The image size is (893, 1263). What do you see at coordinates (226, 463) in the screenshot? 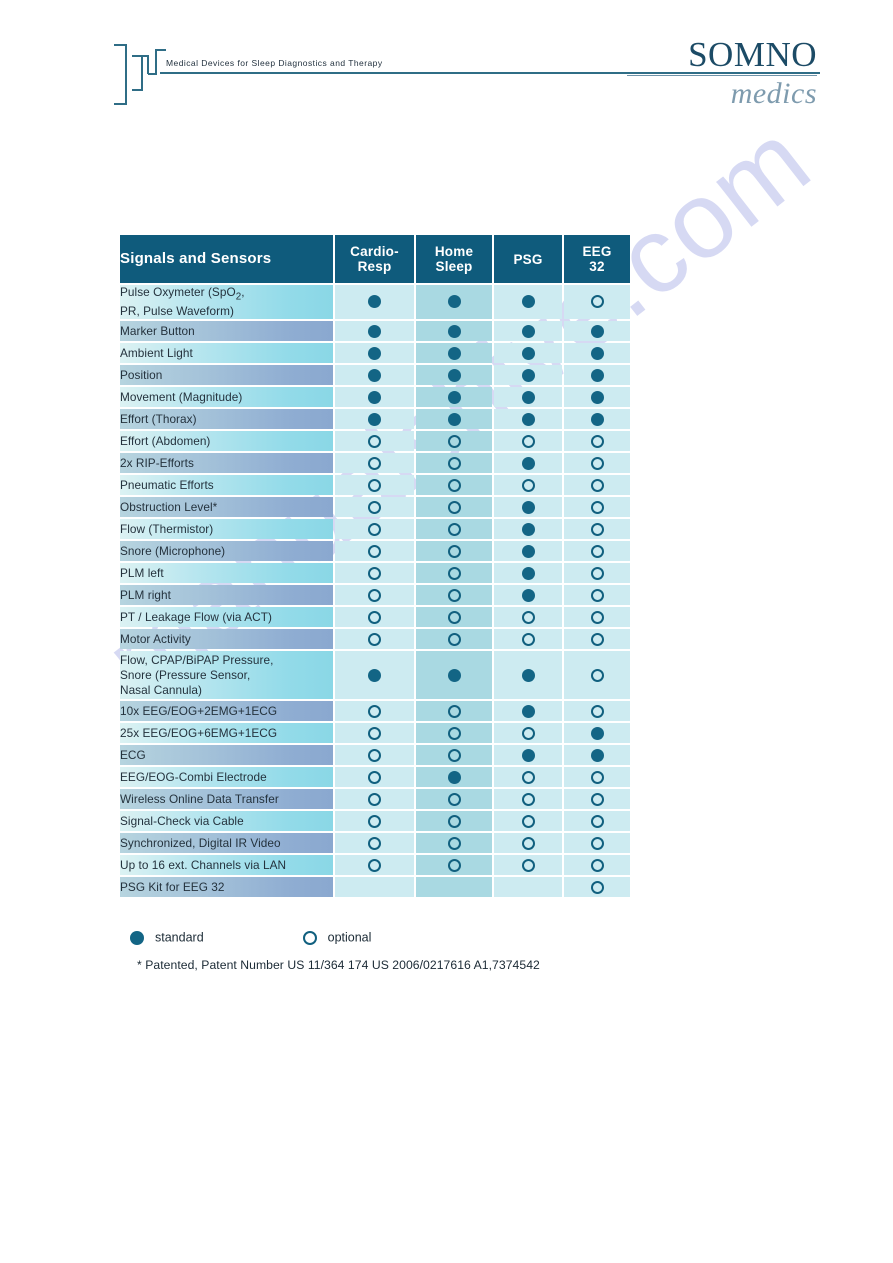
I see `row-label: 2x RIP-Efforts` at bounding box center [226, 463].